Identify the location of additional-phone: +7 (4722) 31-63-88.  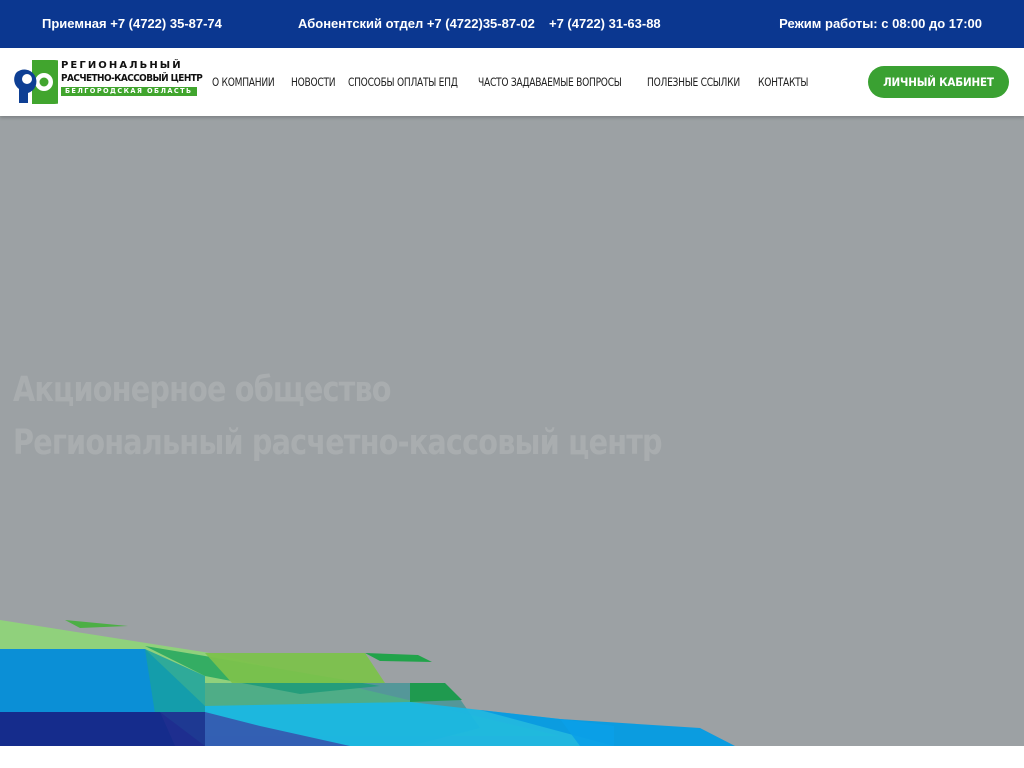
(605, 23).